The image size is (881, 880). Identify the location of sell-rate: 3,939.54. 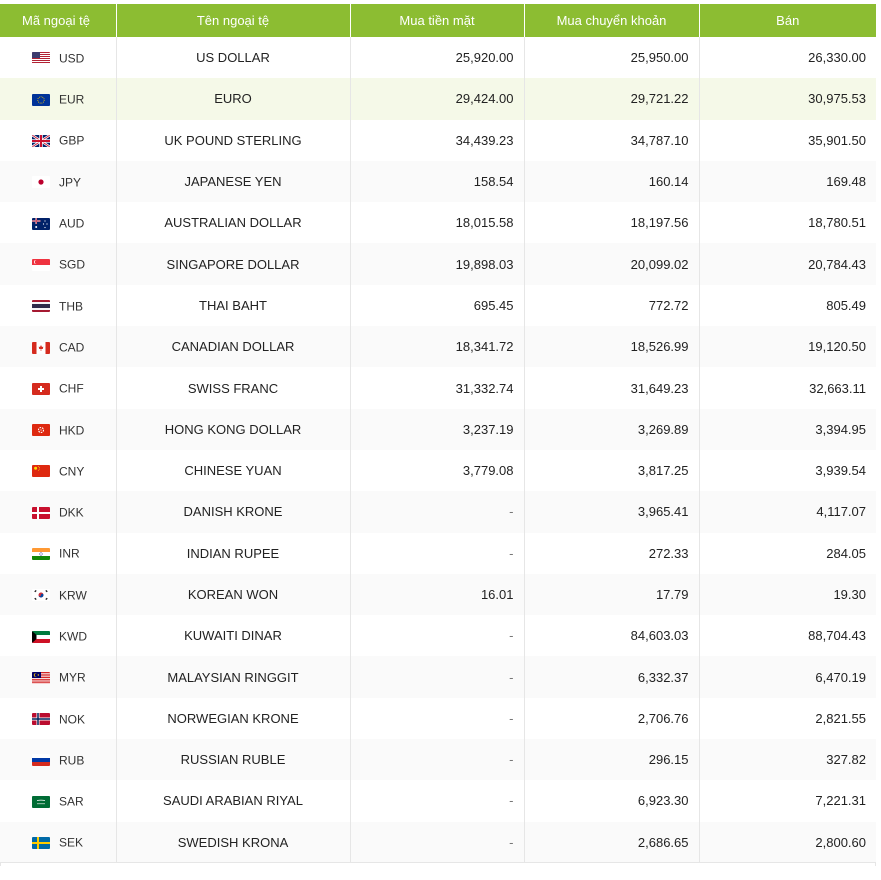
(840, 471).